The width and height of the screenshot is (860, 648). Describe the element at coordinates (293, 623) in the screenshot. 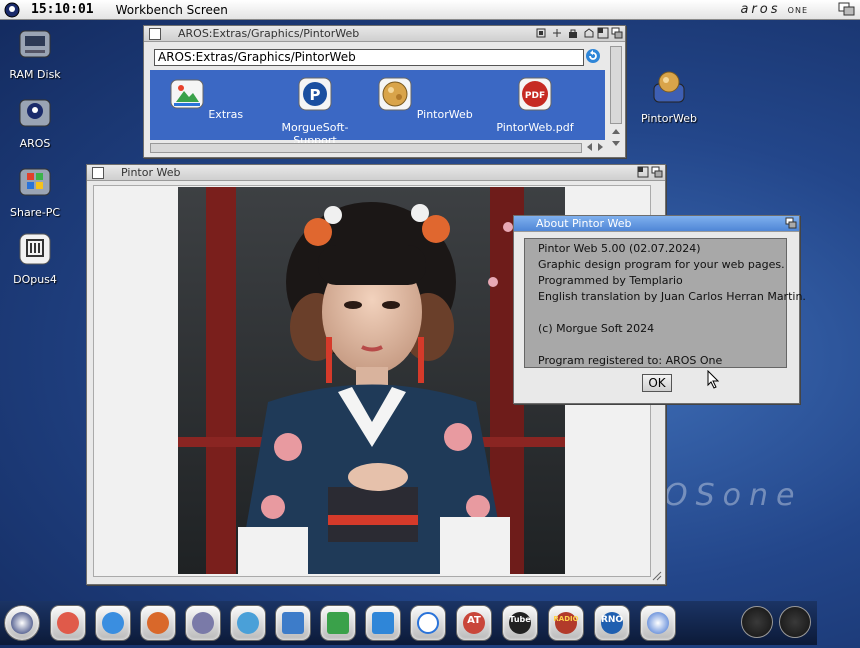

I see `monitor-icon` at that location.